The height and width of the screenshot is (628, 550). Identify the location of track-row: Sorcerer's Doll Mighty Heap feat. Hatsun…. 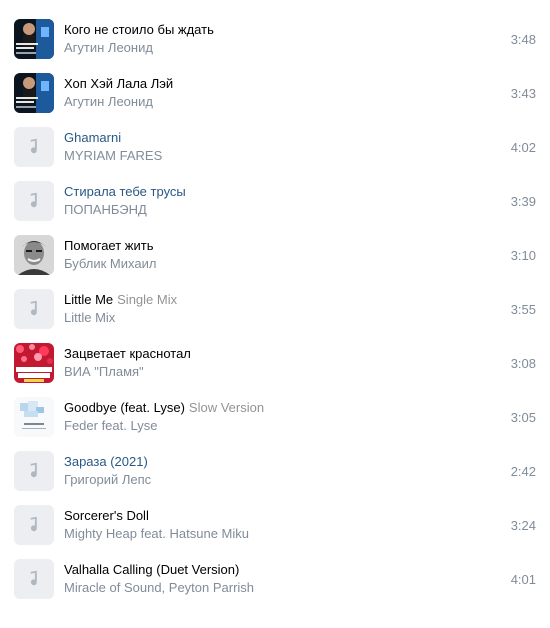
(275, 527).